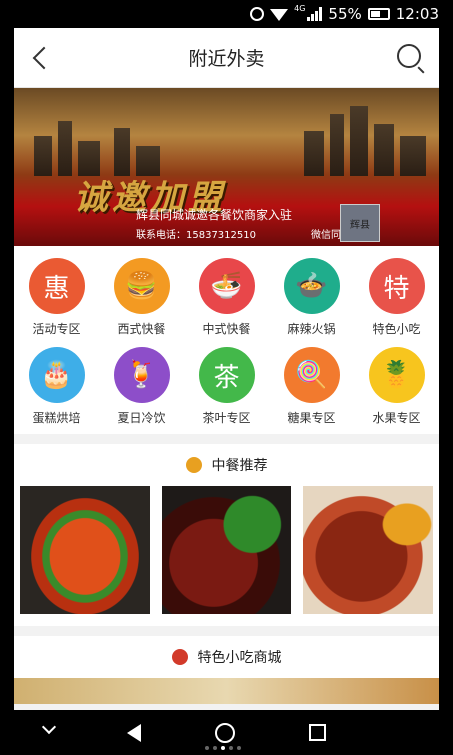  Describe the element at coordinates (417, 14) in the screenshot. I see `clock: 12:03` at that location.